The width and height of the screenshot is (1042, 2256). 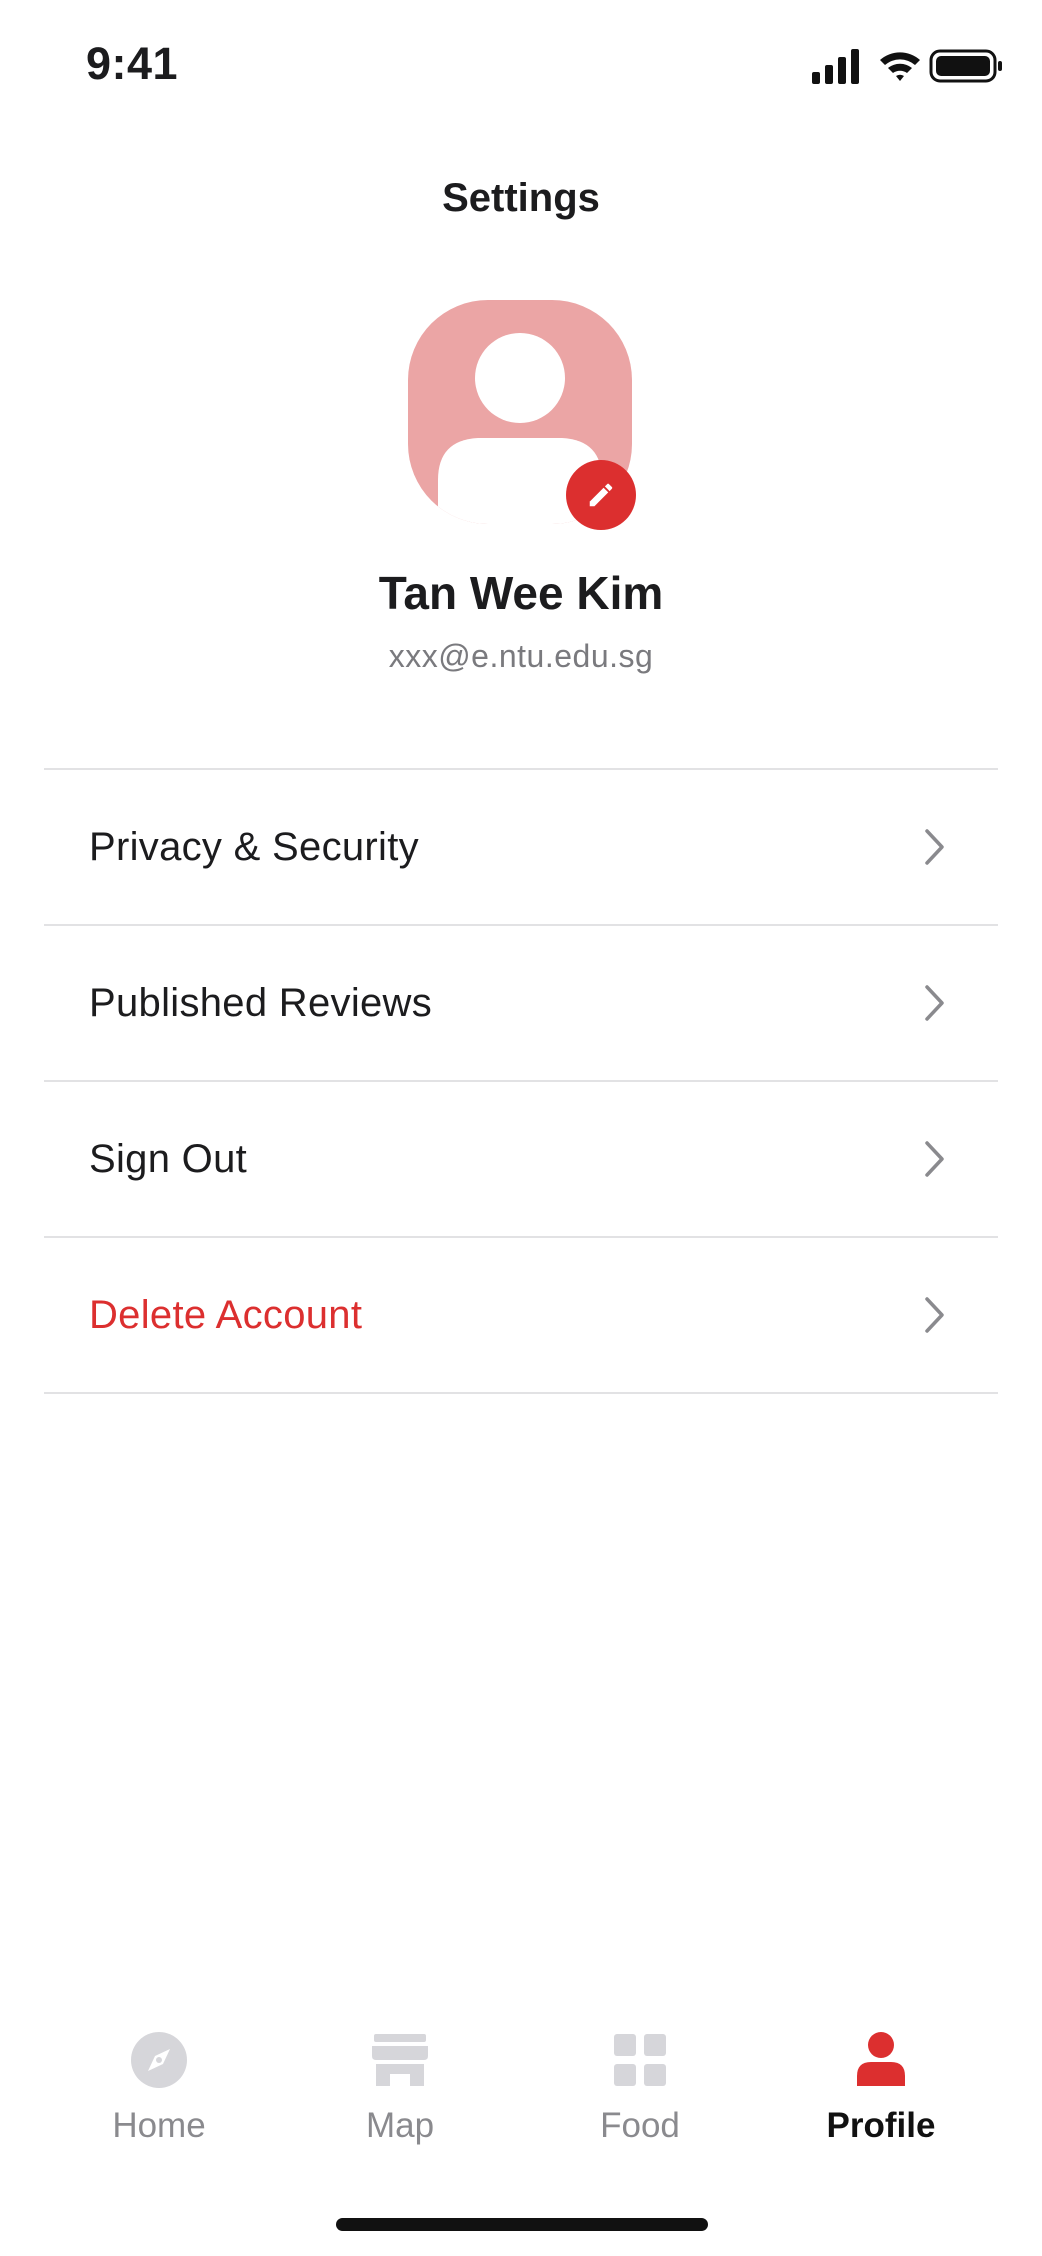 What do you see at coordinates (400, 2088) in the screenshot?
I see `tab-map: Map` at bounding box center [400, 2088].